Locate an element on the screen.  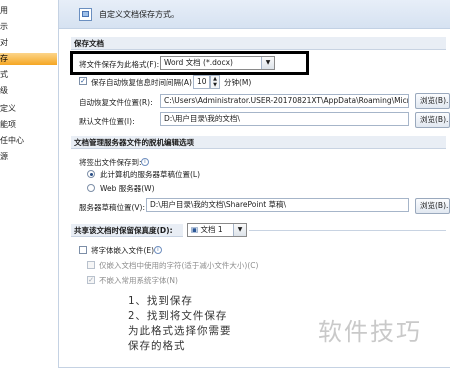
autorecover-checkbox: ✓ is located at coordinates (83, 81).